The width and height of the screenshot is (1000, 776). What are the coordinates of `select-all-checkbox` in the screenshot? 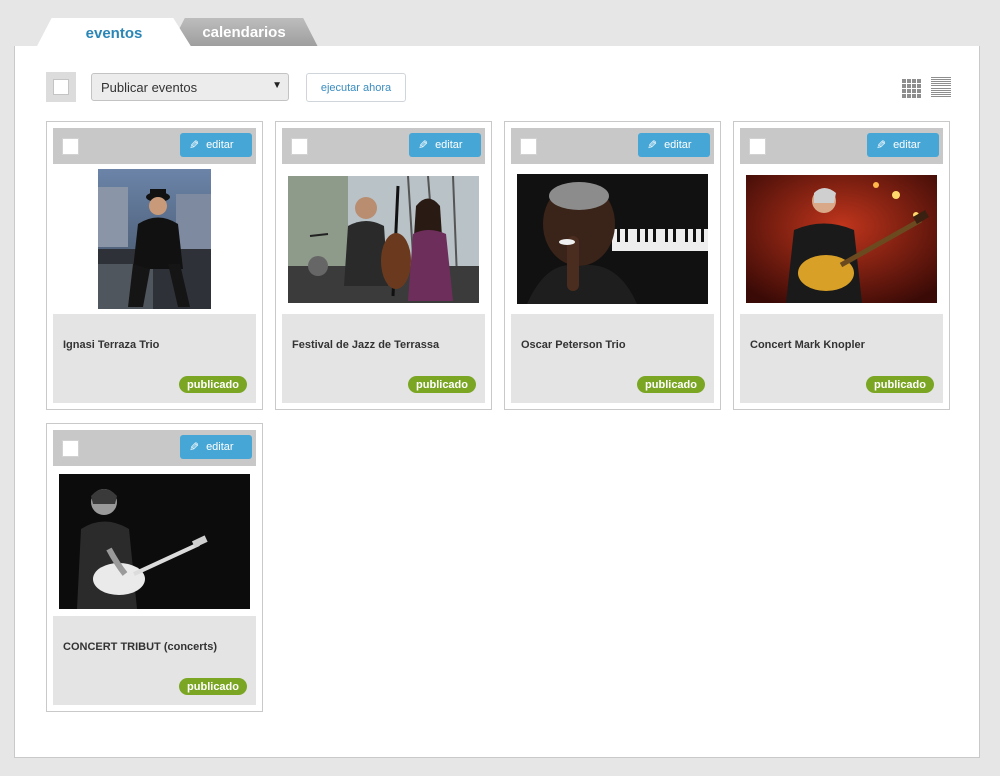 It's located at (61, 87).